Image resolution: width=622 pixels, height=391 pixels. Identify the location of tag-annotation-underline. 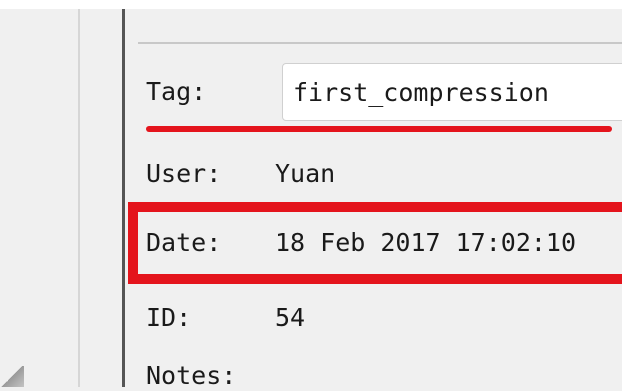
(379, 129).